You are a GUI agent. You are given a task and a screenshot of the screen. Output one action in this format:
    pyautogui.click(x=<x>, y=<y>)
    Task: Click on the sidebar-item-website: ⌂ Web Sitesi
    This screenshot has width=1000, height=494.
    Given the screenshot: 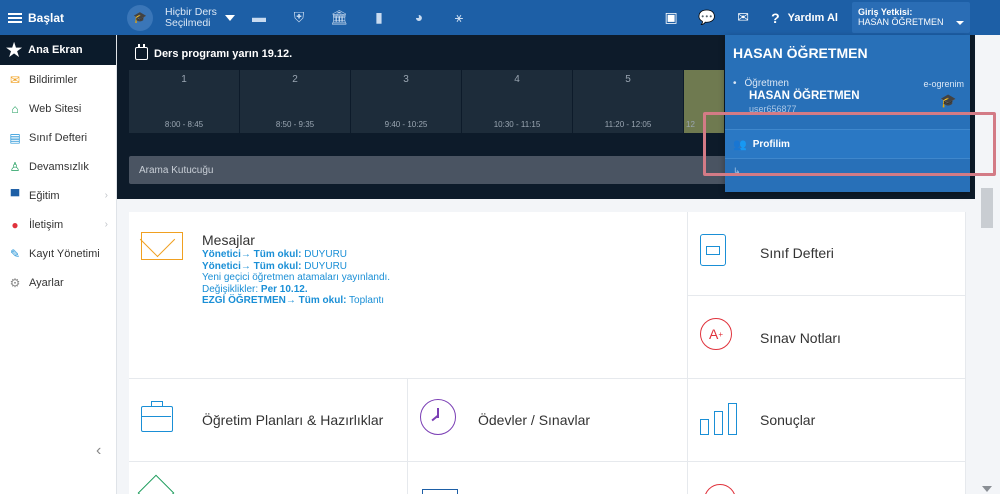 What is the action you would take?
    pyautogui.click(x=58, y=108)
    